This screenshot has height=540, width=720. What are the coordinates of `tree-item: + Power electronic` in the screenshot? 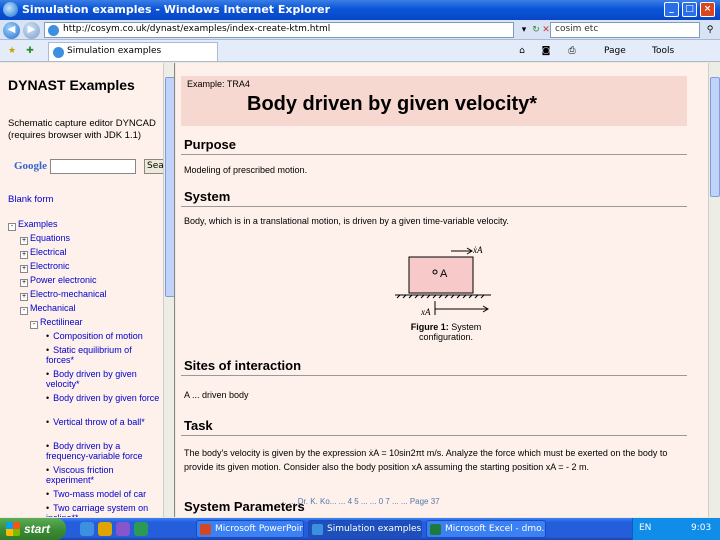 It's located at (90, 281).